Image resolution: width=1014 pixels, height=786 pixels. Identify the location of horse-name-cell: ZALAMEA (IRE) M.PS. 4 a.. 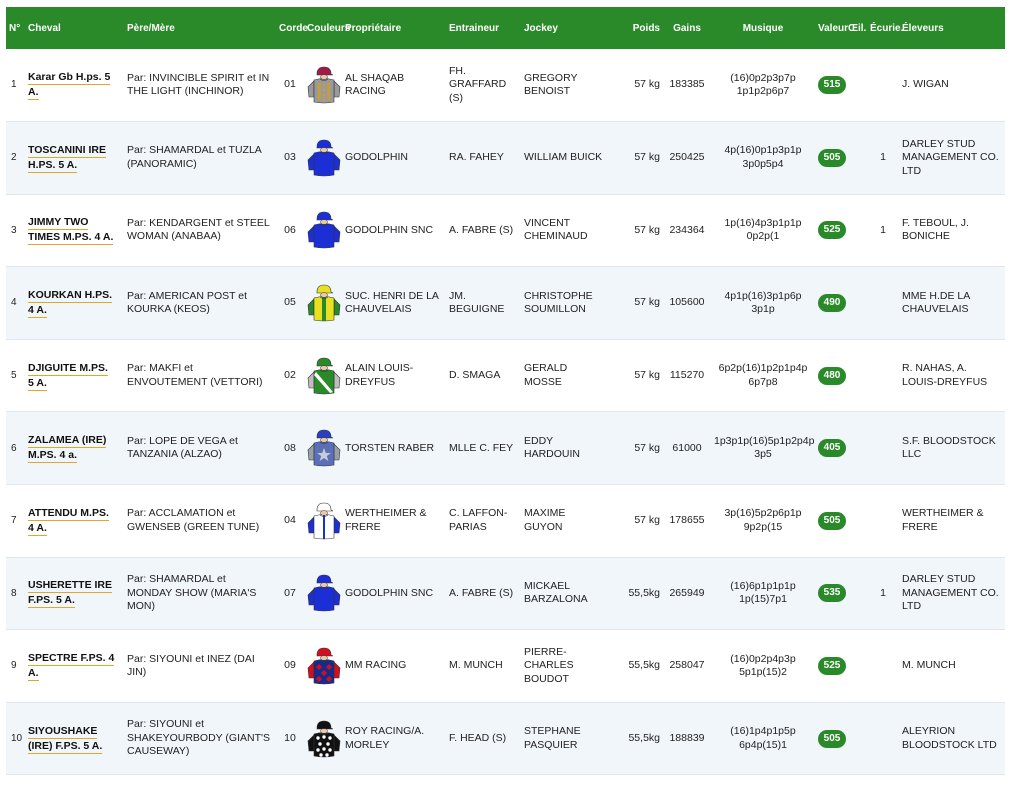
(74, 448).